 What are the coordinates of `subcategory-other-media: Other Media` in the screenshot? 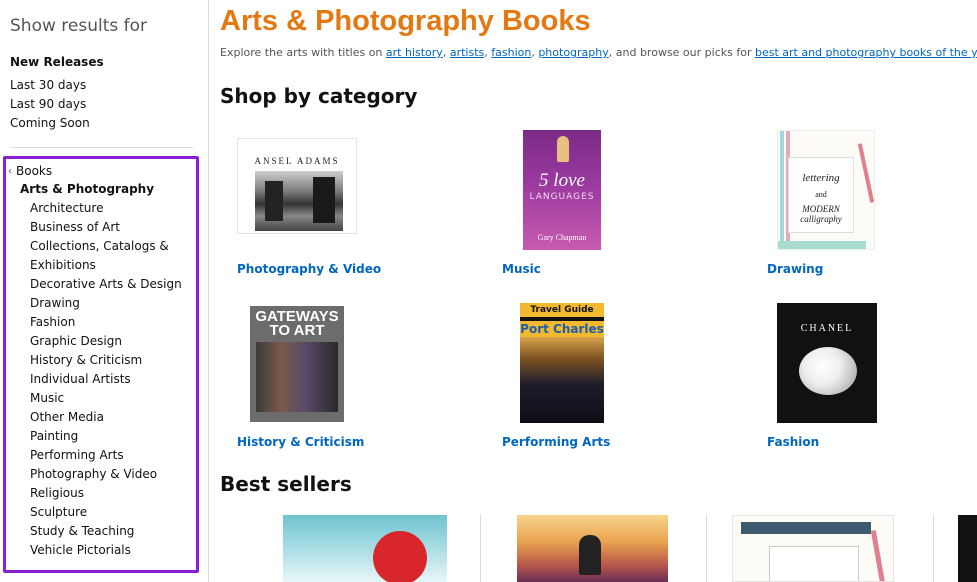 It's located at (67, 417).